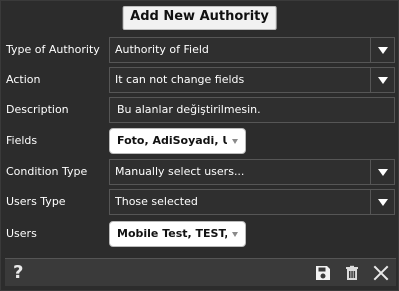 The width and height of the screenshot is (399, 291). I want to click on action-select: It can not change fields, so click(252, 80).